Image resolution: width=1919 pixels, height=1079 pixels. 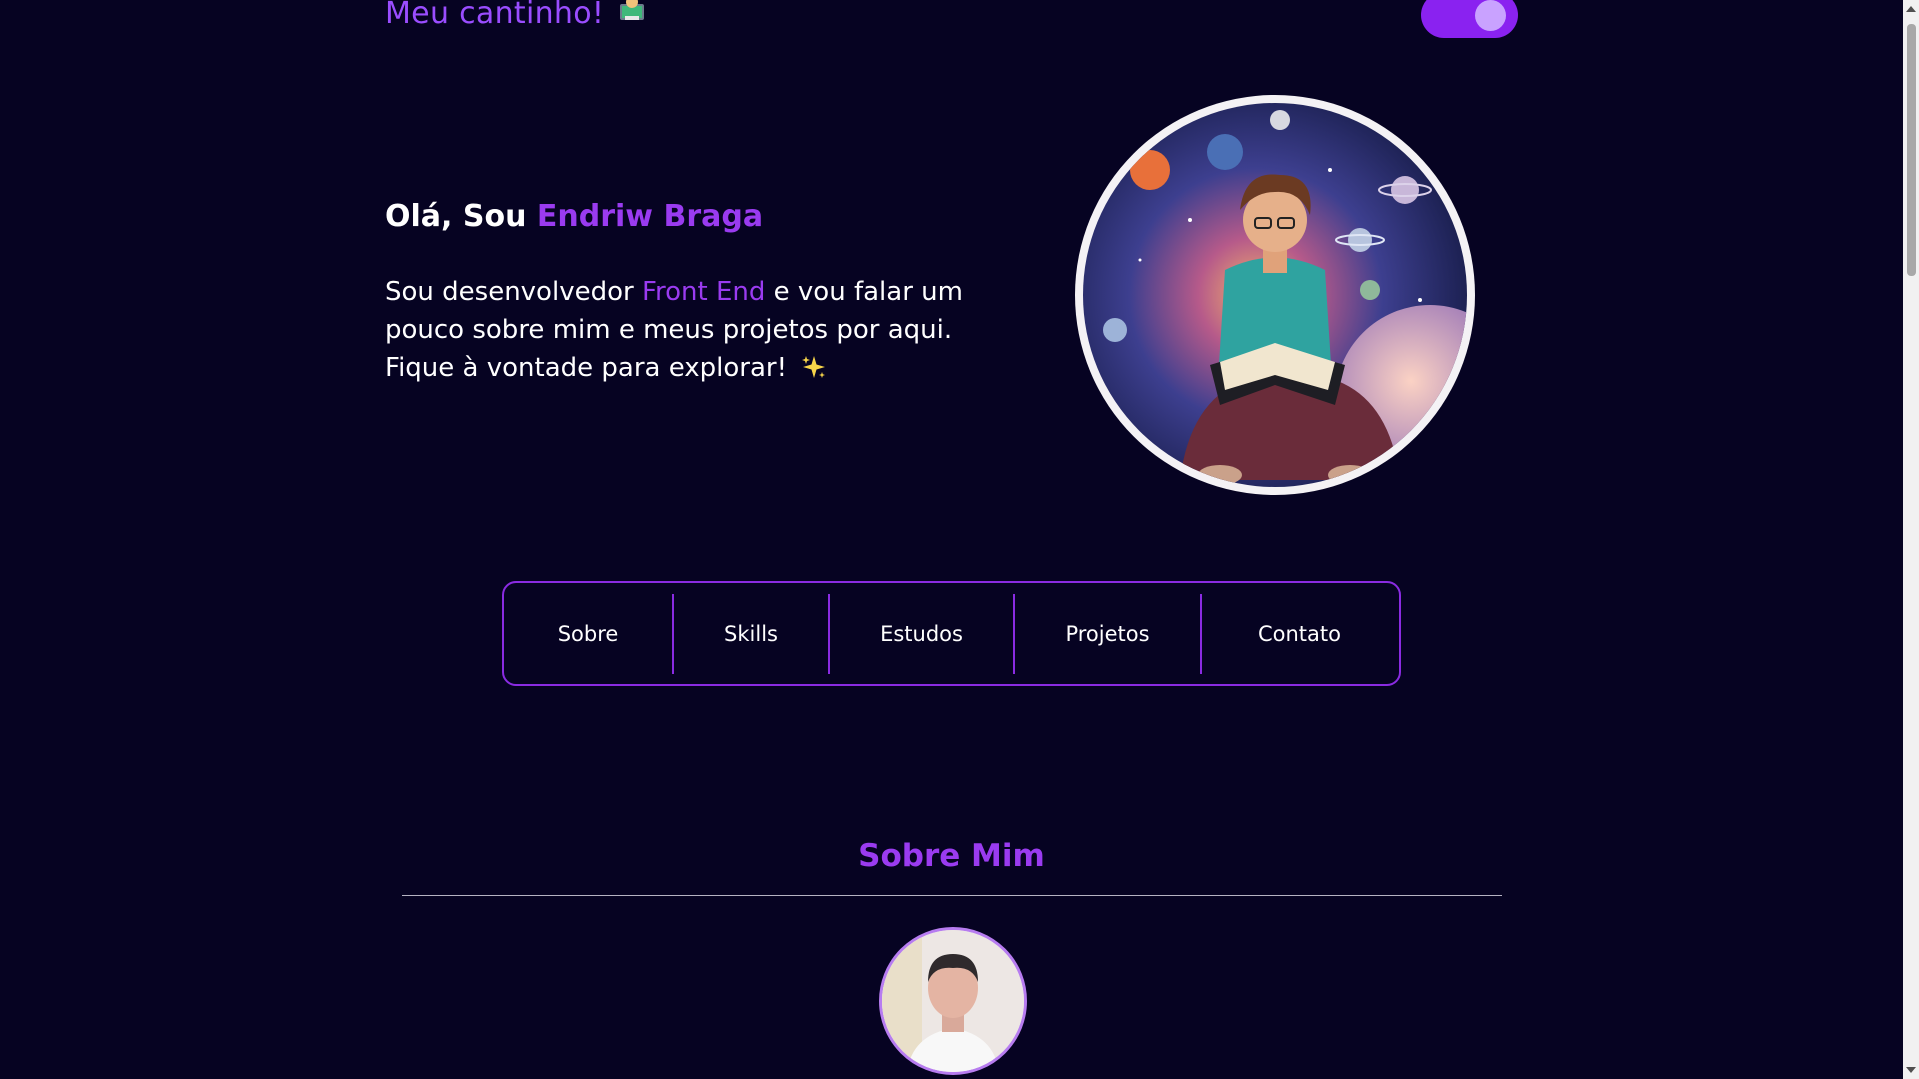 I want to click on hero-title: Olá, Sou Endriw Braga, so click(x=574, y=216).